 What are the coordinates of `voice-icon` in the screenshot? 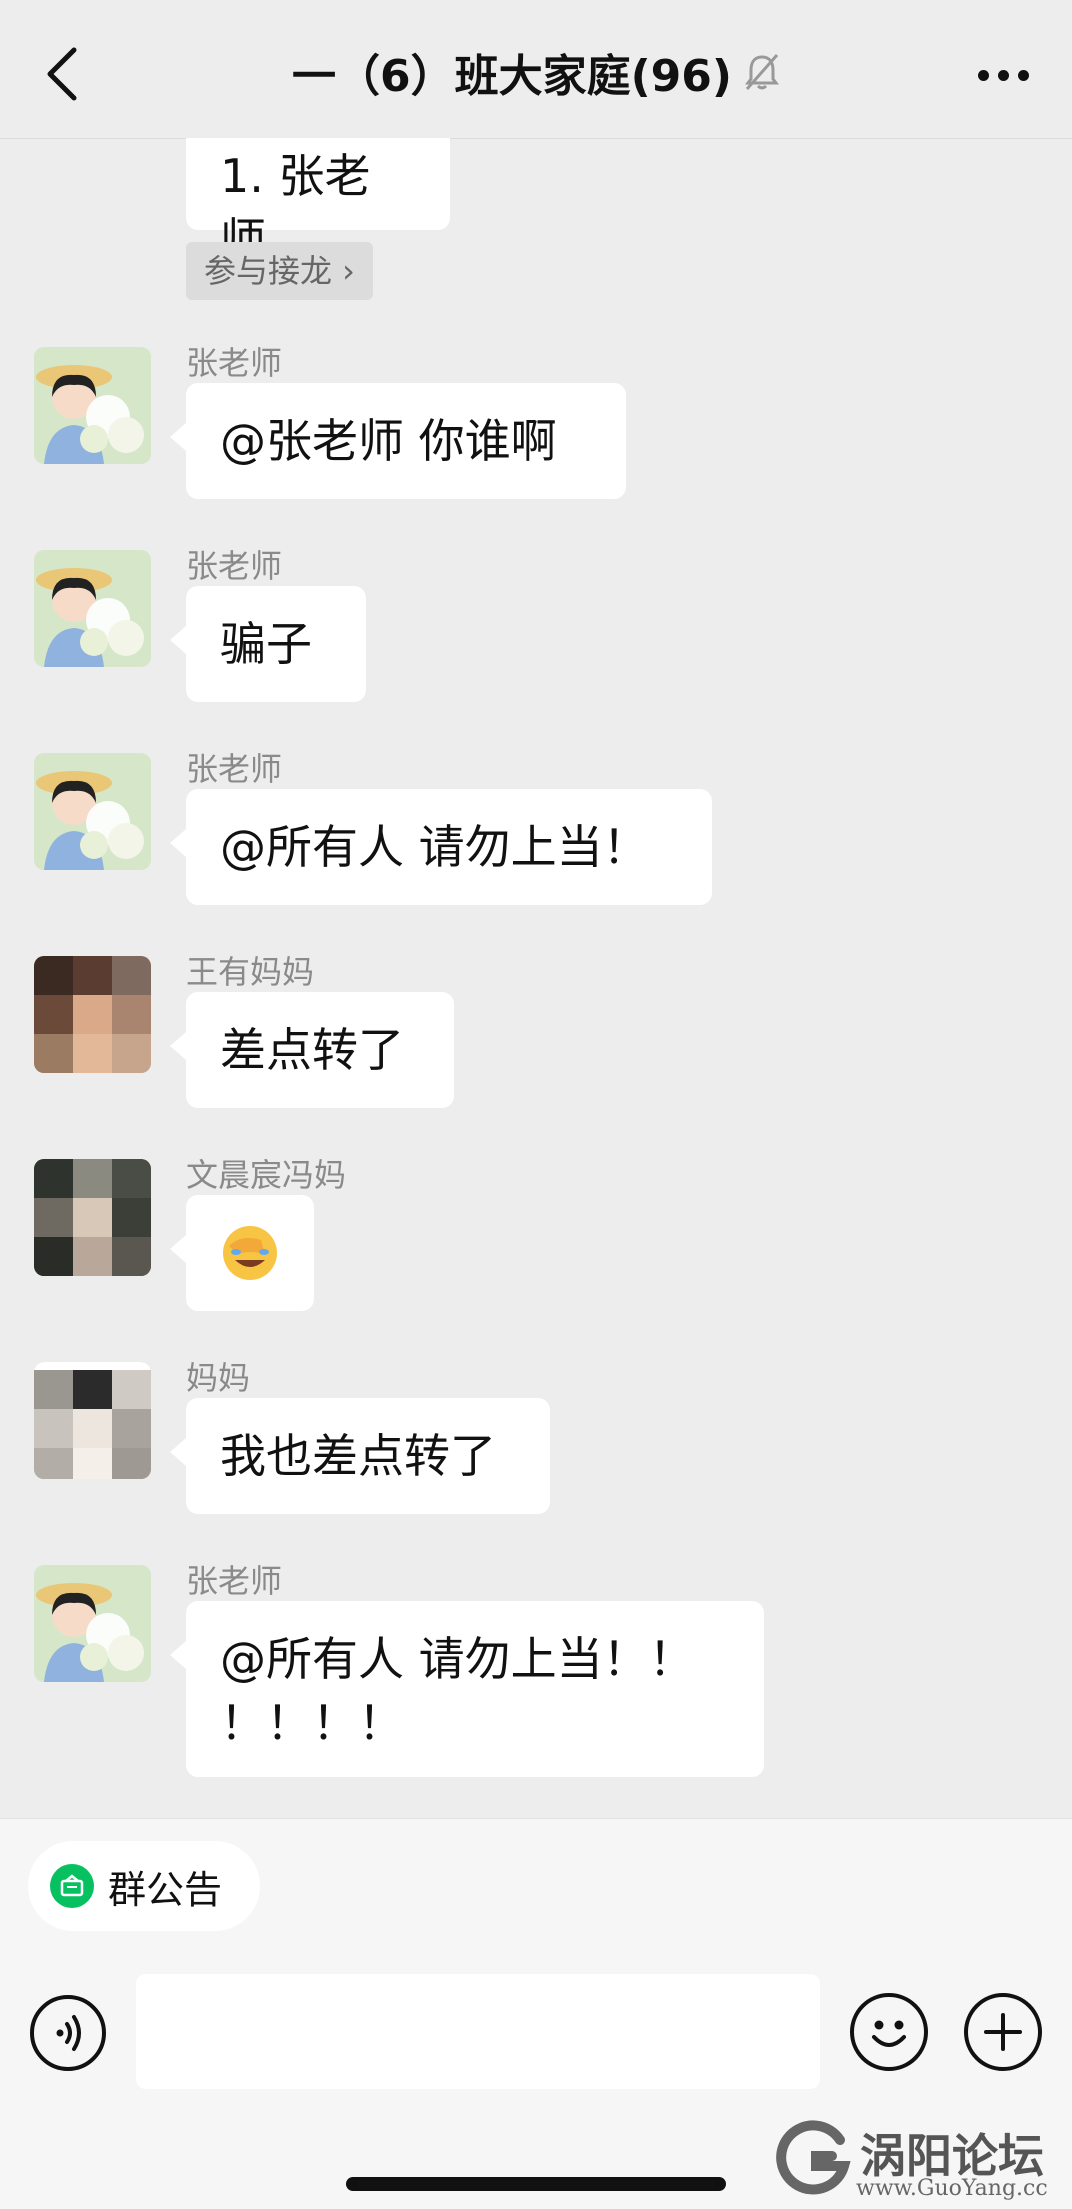 It's located at (68, 2033).